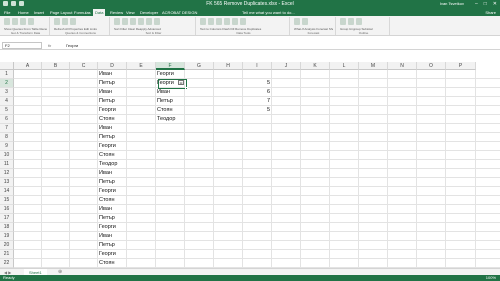  What do you see at coordinates (170, 110) in the screenshot?
I see `cell-f5: Стоян` at bounding box center [170, 110].